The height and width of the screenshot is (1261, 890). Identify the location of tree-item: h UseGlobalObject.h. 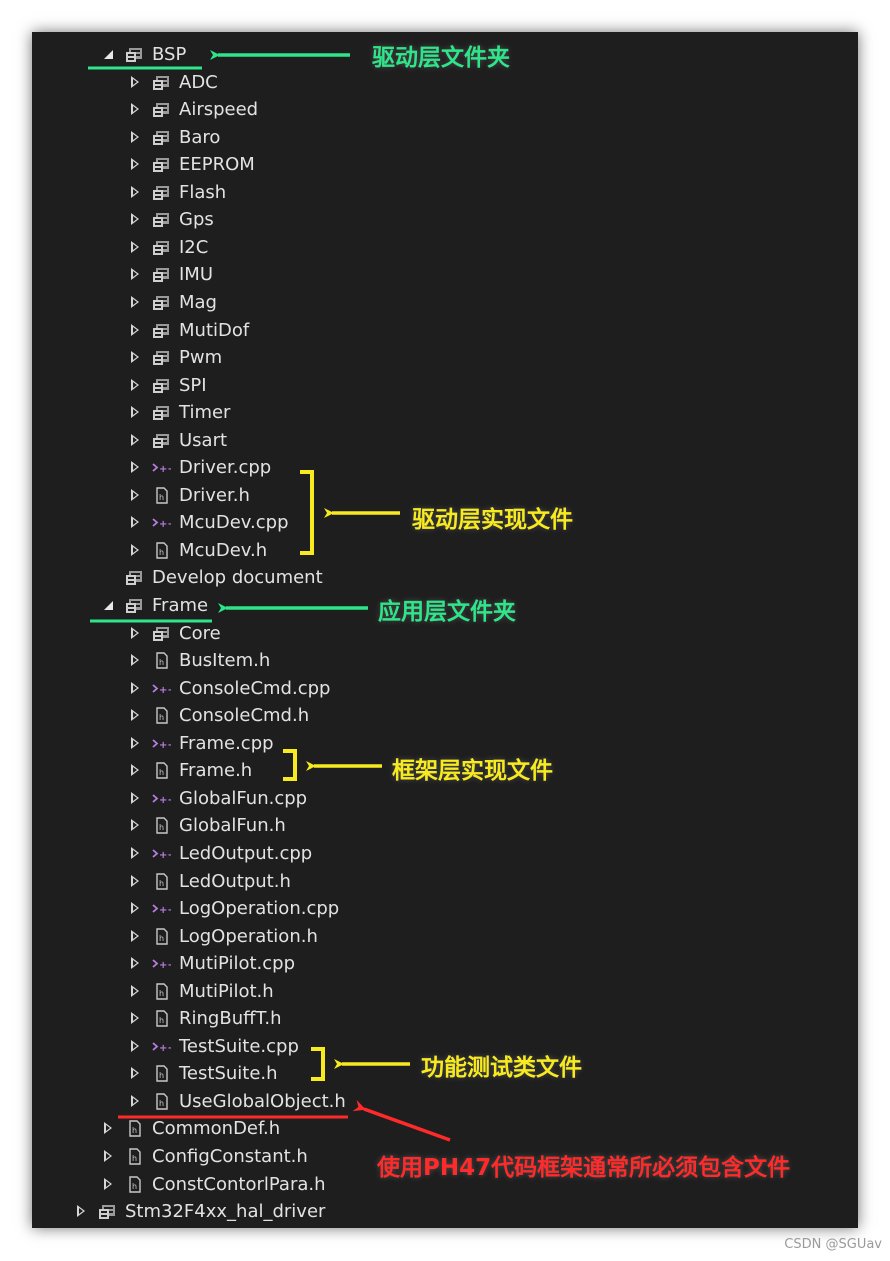
(445, 1101).